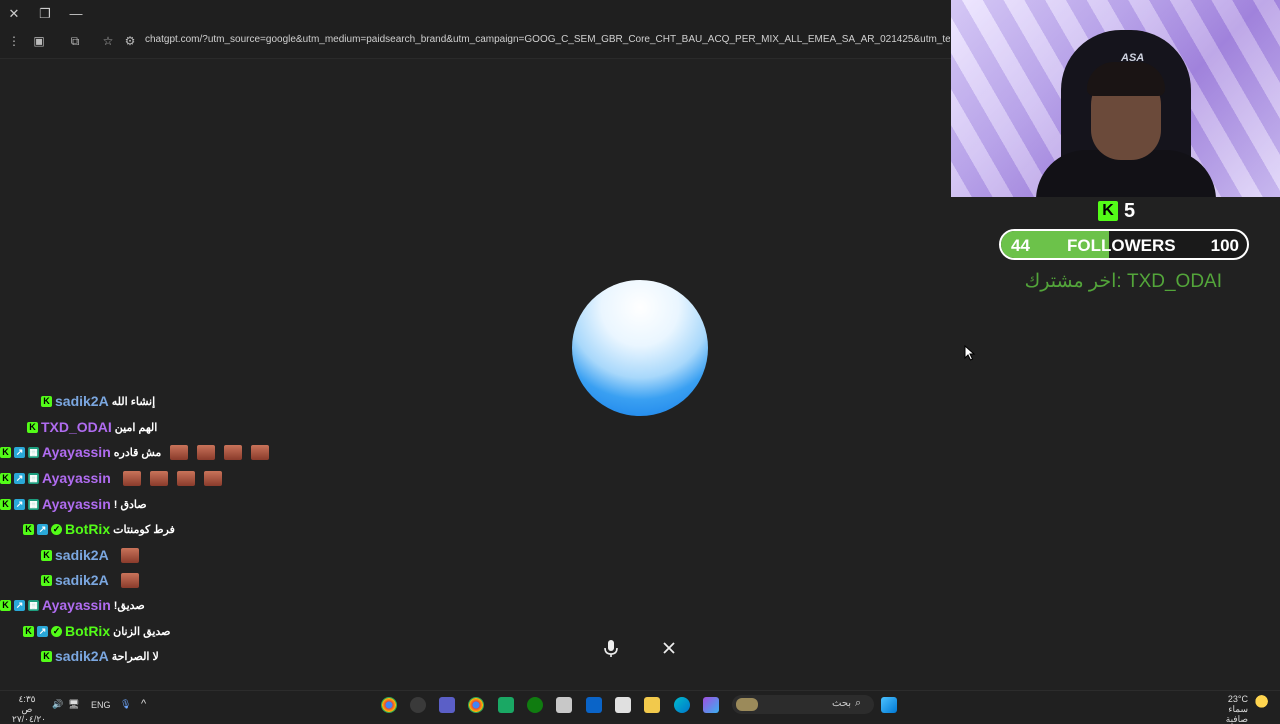 This screenshot has width=1280, height=724. I want to click on chat-text: فرط كومنتات, so click(144, 529).